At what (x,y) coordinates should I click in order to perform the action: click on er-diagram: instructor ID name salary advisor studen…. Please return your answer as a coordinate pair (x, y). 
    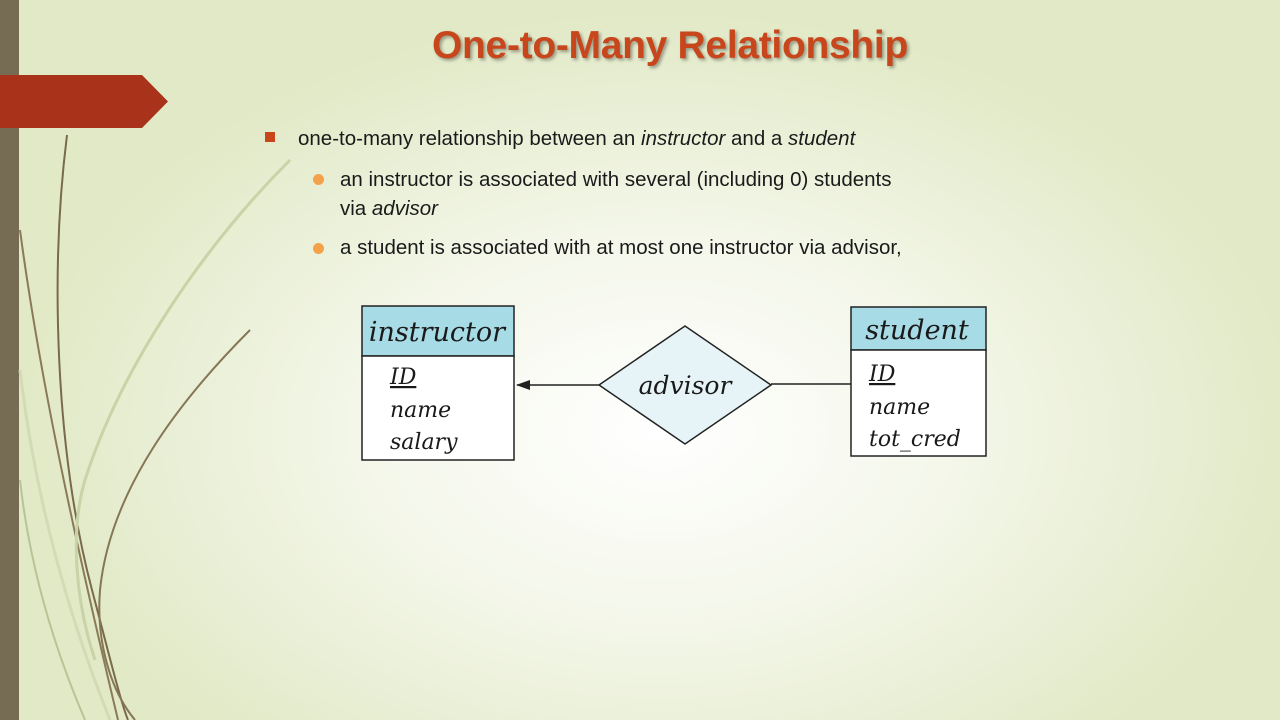
    Looking at the image, I should click on (674, 383).